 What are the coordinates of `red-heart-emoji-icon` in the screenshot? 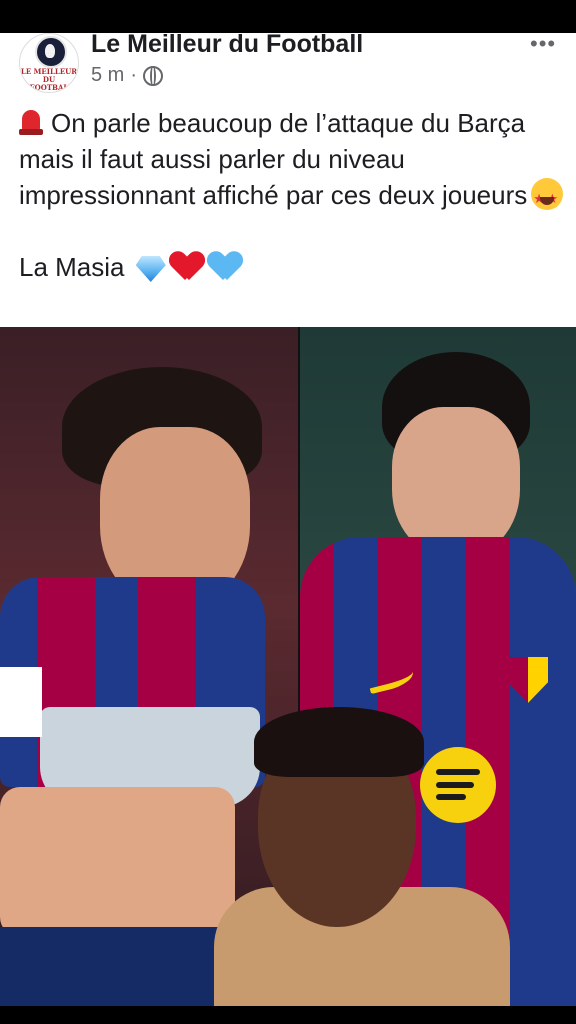 It's located at (187, 266).